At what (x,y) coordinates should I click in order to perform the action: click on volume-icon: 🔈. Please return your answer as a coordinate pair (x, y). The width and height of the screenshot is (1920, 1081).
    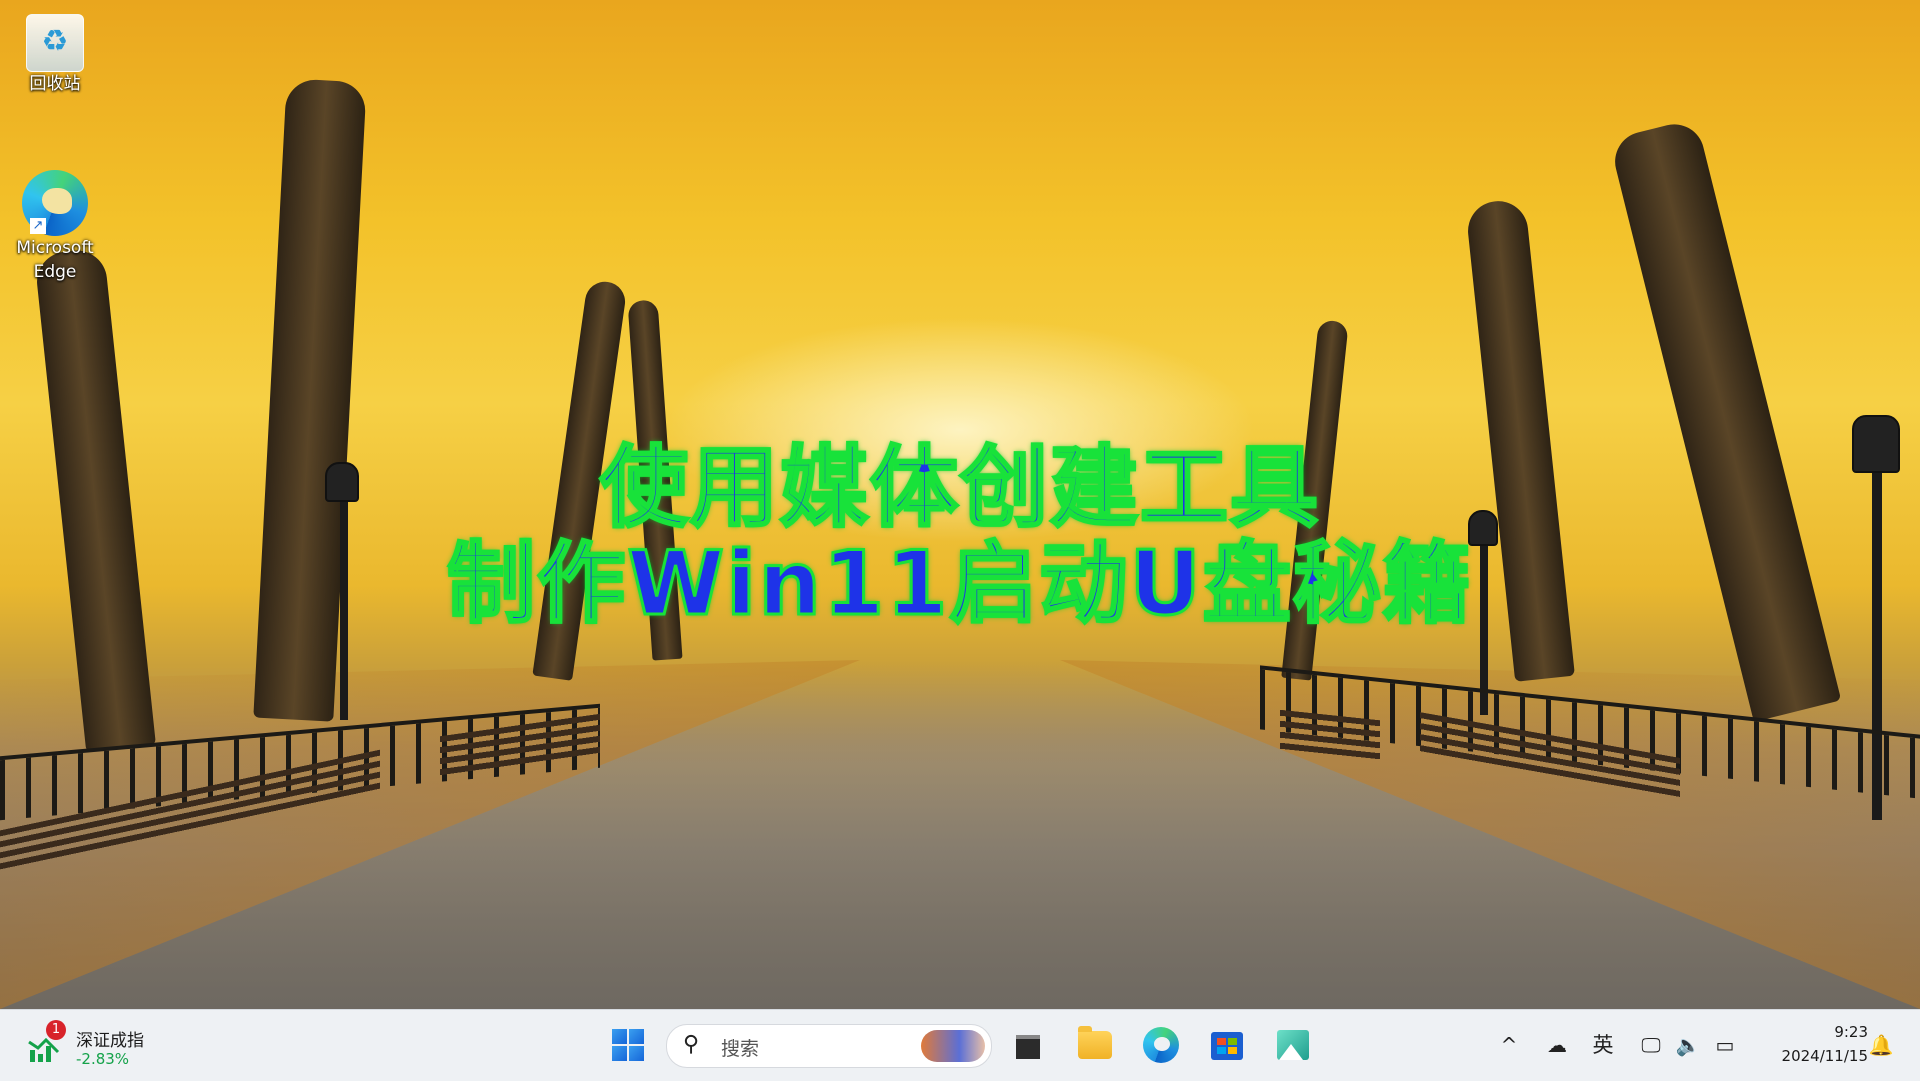
    Looking at the image, I should click on (1688, 1045).